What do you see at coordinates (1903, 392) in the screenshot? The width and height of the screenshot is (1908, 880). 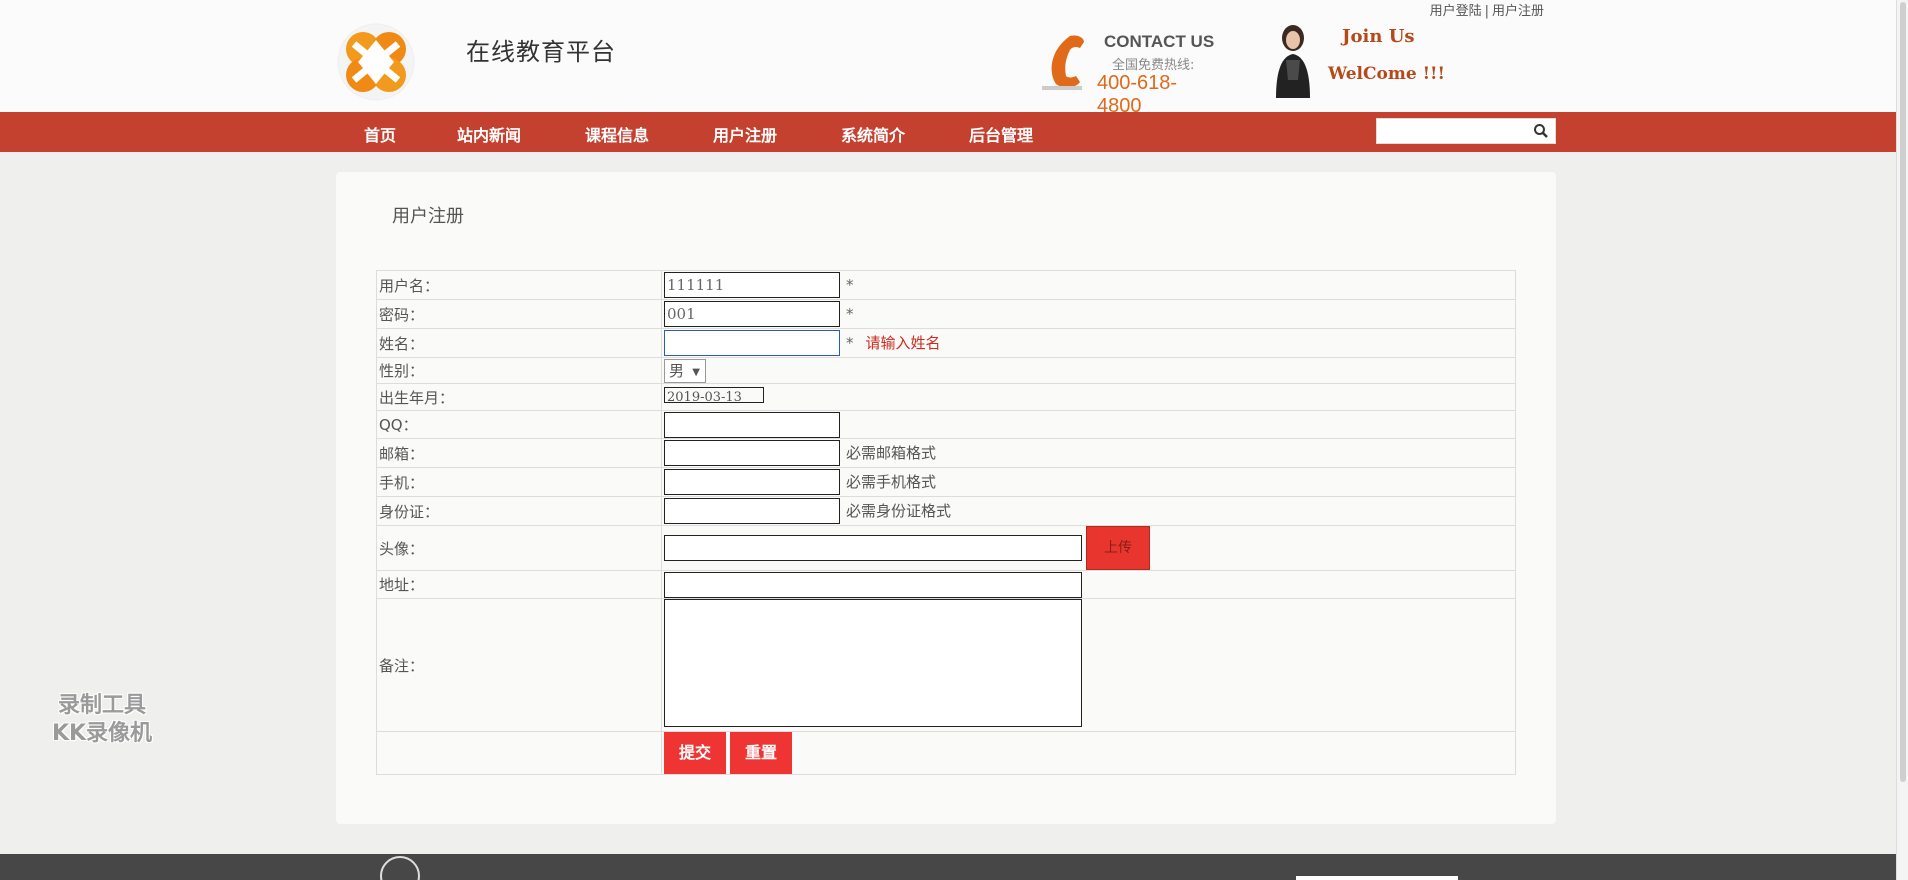 I see `scrollbar-thumb` at bounding box center [1903, 392].